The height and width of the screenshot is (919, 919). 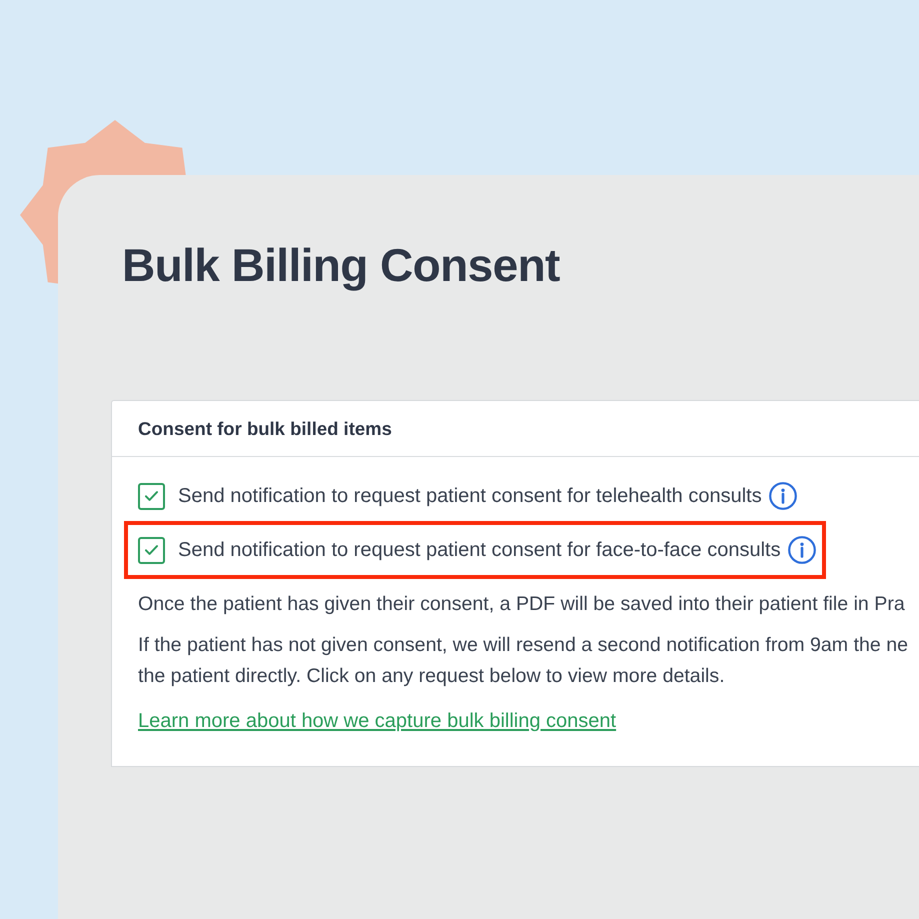 I want to click on info-paragraph: If the patient has not given consent, we will resend a second notification from 9am the ne the patient directly. Click on any request below to view more details., so click(x=523, y=661).